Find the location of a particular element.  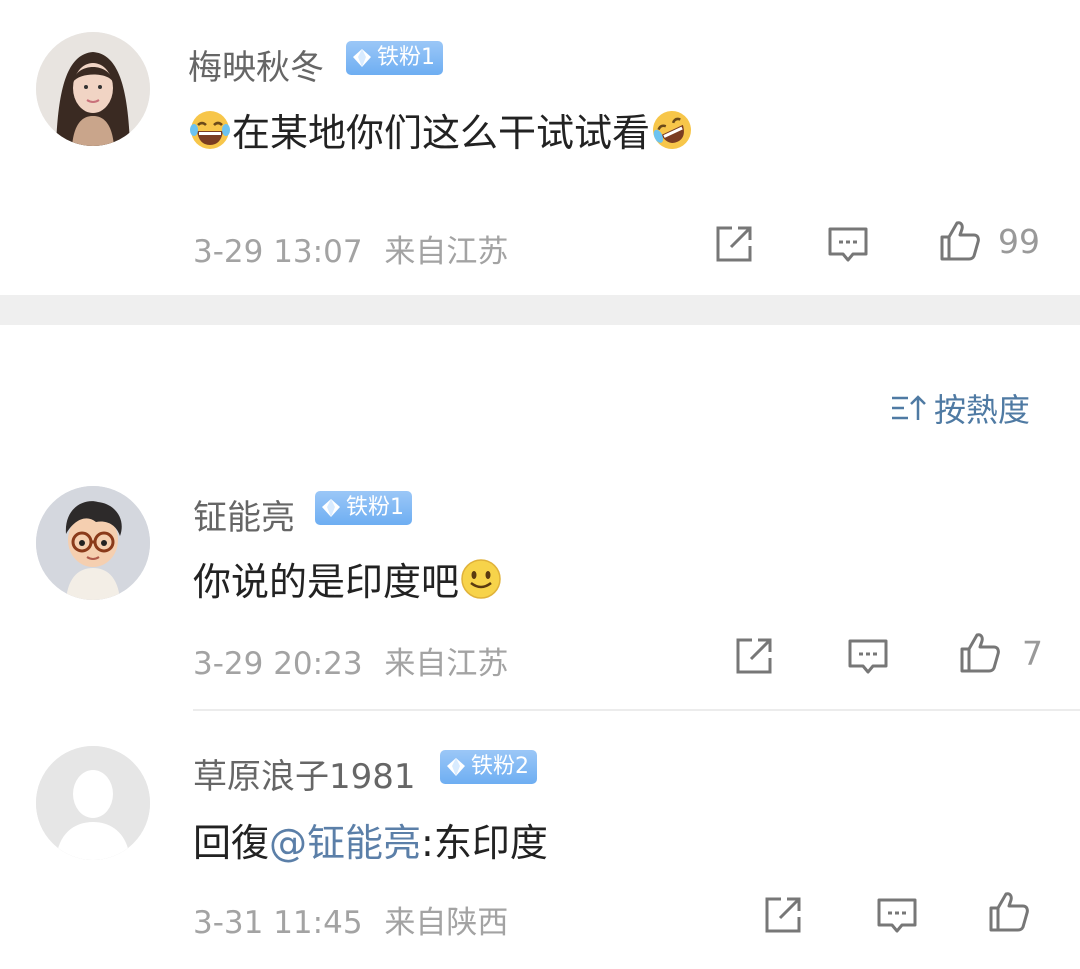

badge-label: 铁粉2 is located at coordinates (500, 766).